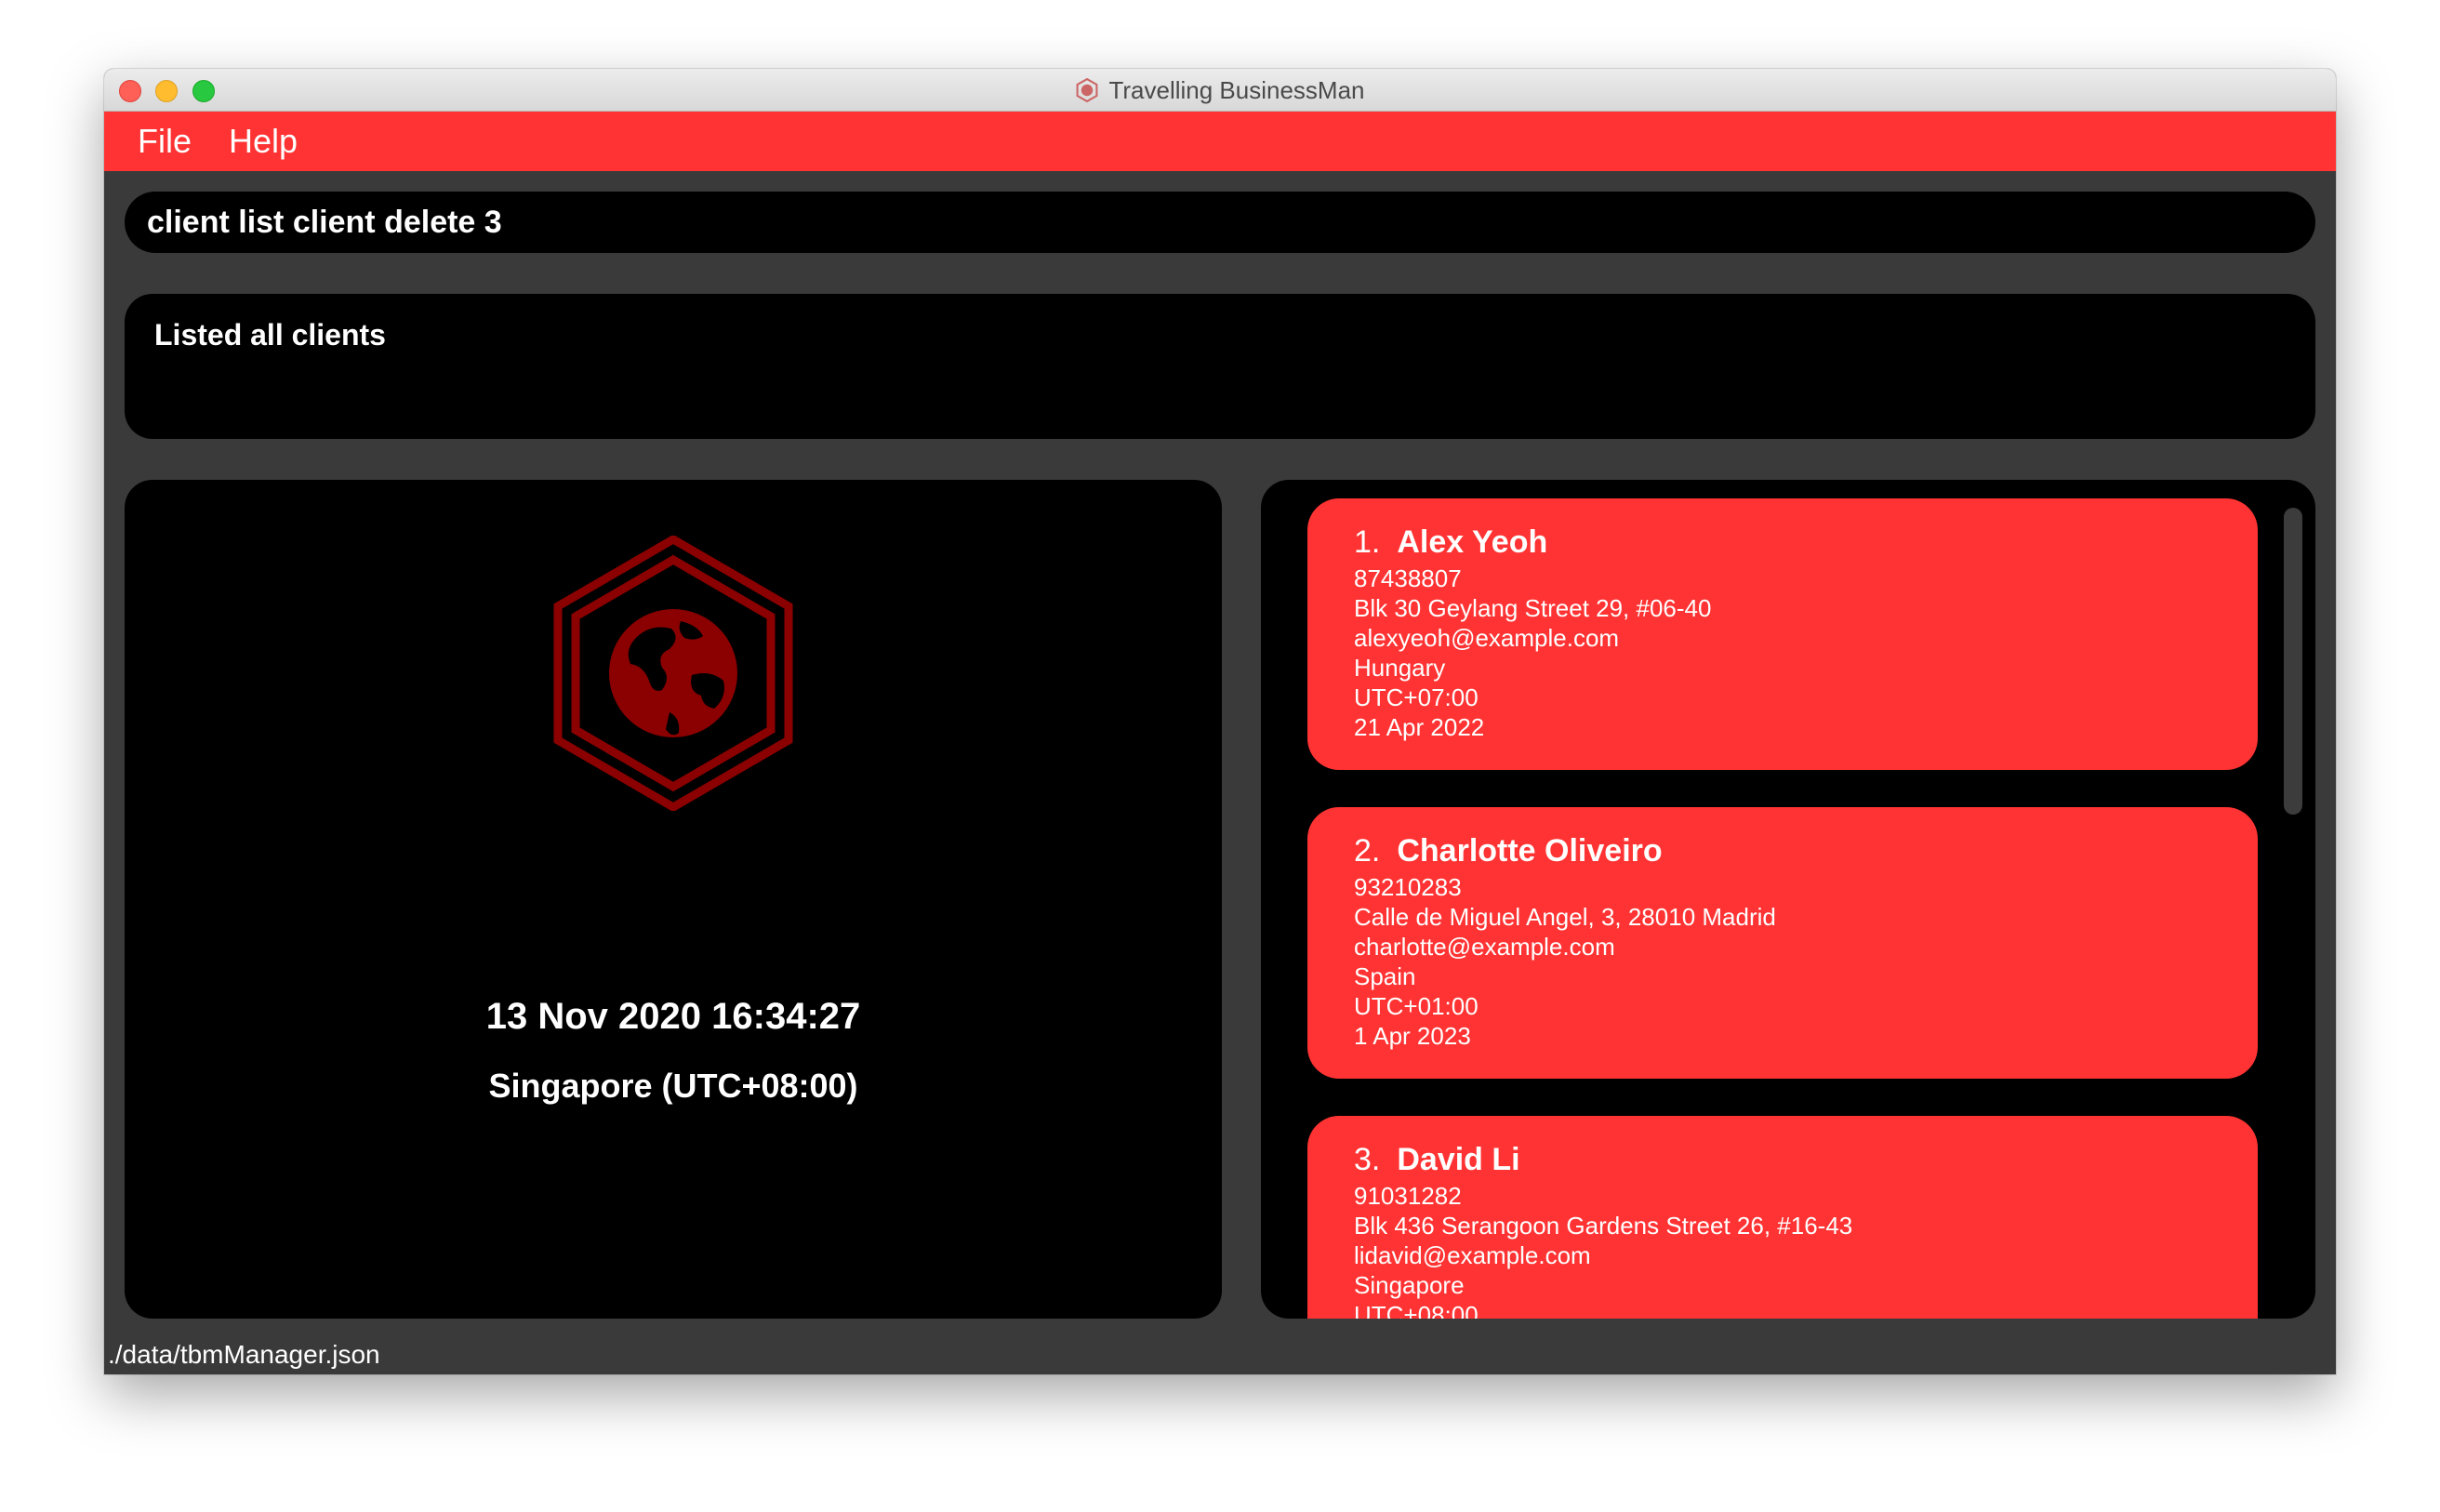 Image resolution: width=2440 pixels, height=1512 pixels. What do you see at coordinates (1484, 947) in the screenshot?
I see `client-email: charlotte@example.com` at bounding box center [1484, 947].